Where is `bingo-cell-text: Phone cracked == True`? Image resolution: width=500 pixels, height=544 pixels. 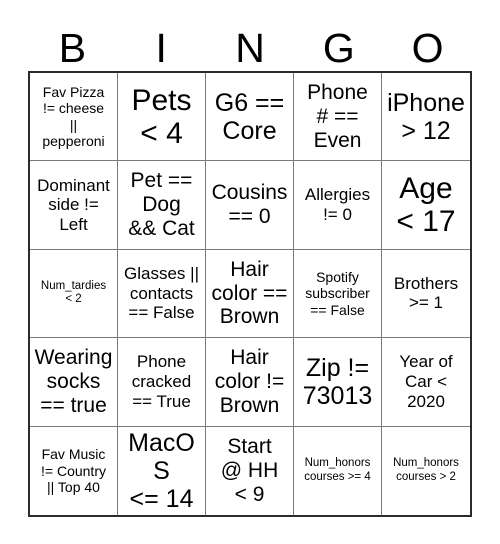
bingo-cell-text: Phone cracked == True is located at coordinates (161, 381).